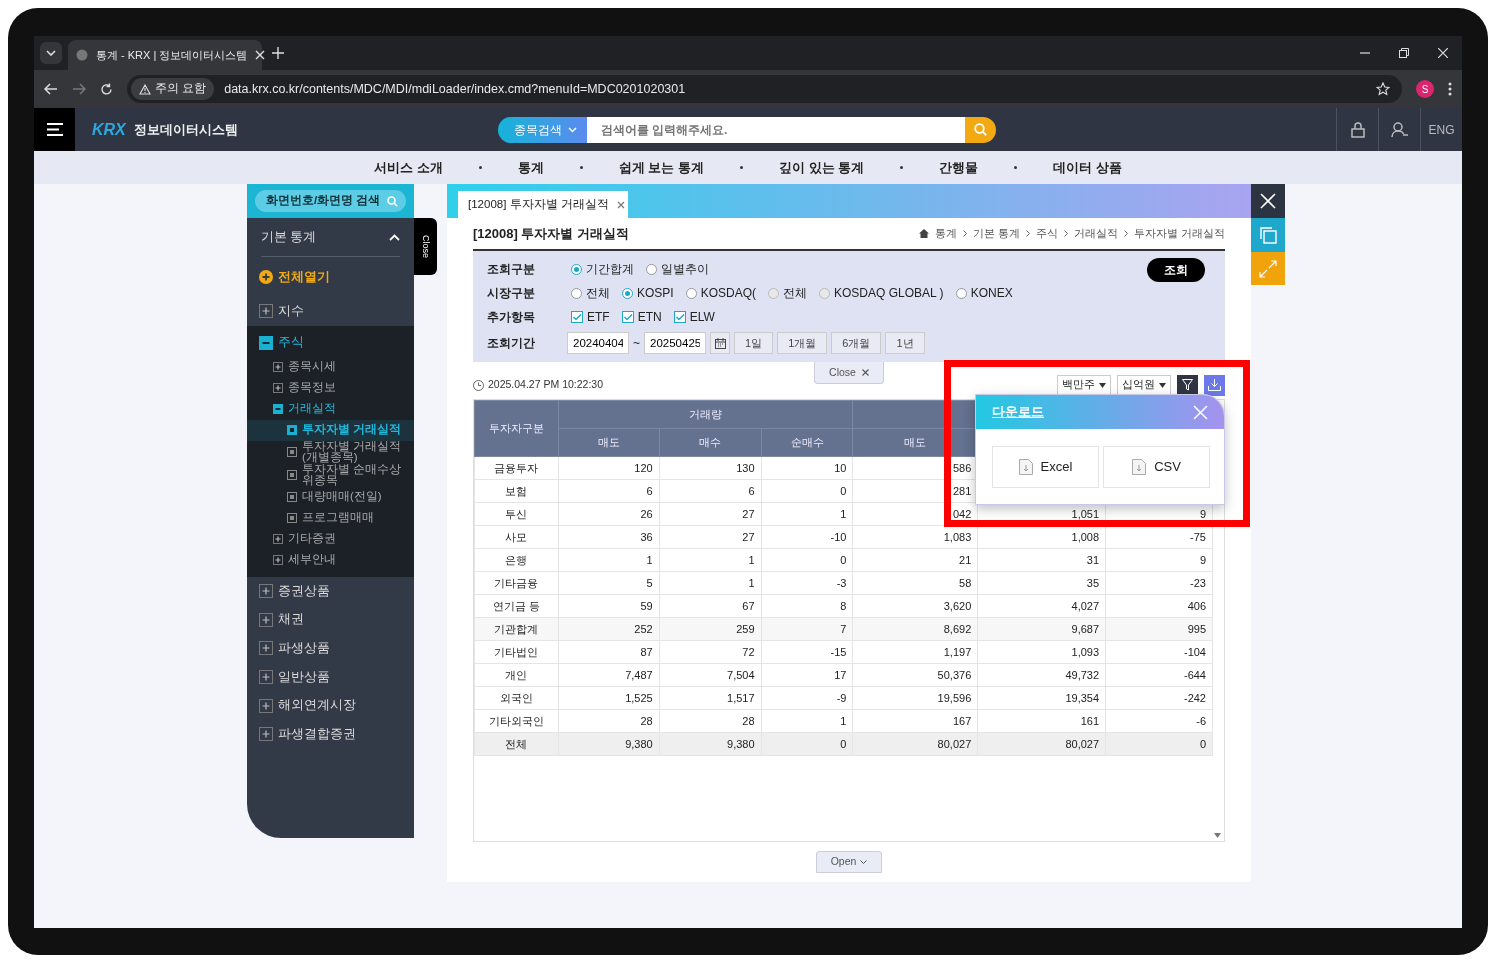 Image resolution: width=1496 pixels, height=963 pixels. What do you see at coordinates (330, 475) in the screenshot?
I see `menu-page-link: 투자자별 순매수상위종목` at bounding box center [330, 475].